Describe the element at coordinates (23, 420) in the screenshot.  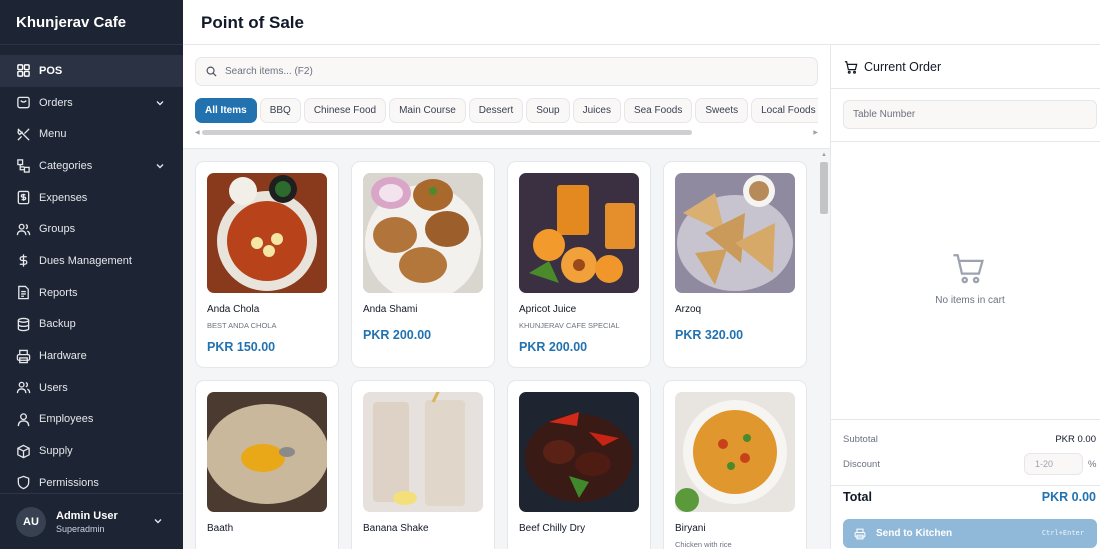
I see `employee-icon` at that location.